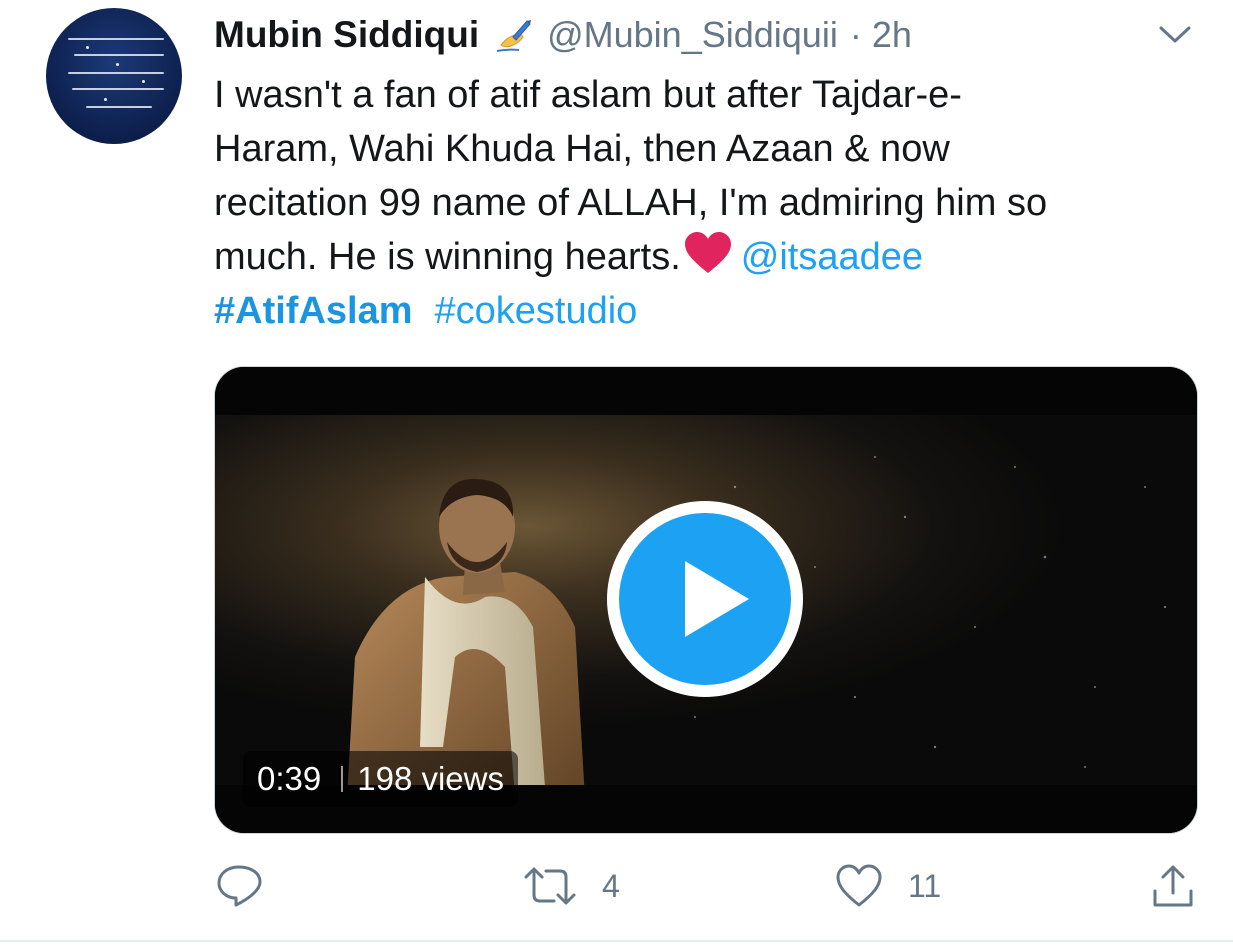  I want to click on tweet-text-last: much. He is winning hearts., so click(447, 257).